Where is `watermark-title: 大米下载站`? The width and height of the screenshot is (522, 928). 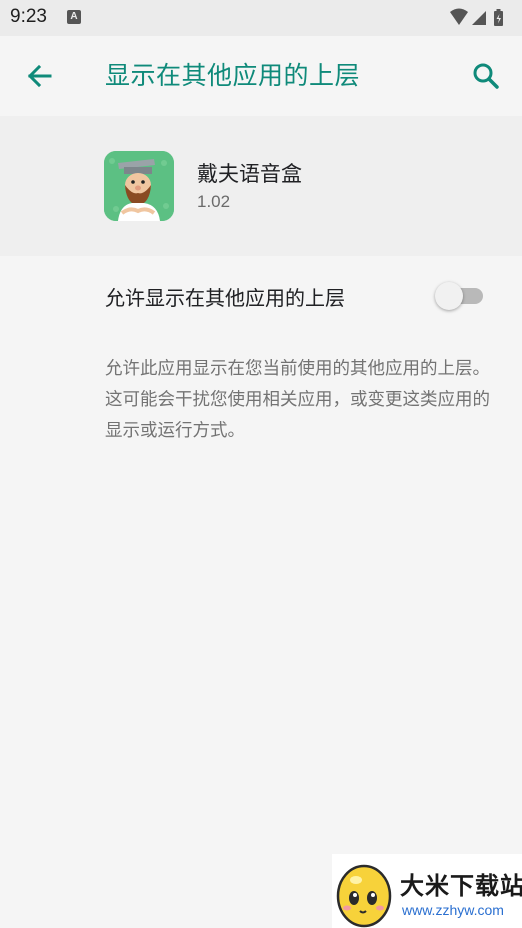 watermark-title: 大米下载站 is located at coordinates (461, 886).